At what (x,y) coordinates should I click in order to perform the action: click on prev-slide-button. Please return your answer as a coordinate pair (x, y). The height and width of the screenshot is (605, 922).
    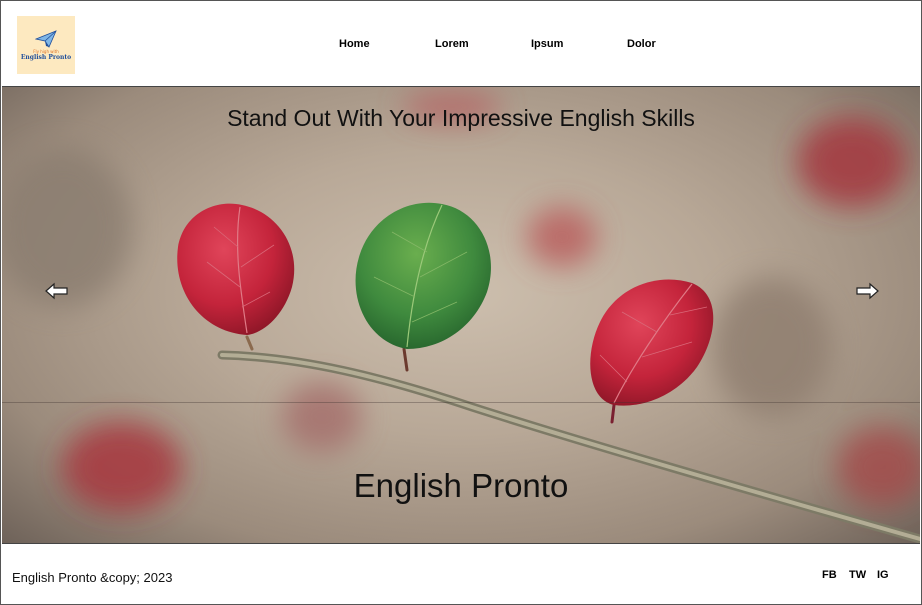
    Looking at the image, I should click on (57, 291).